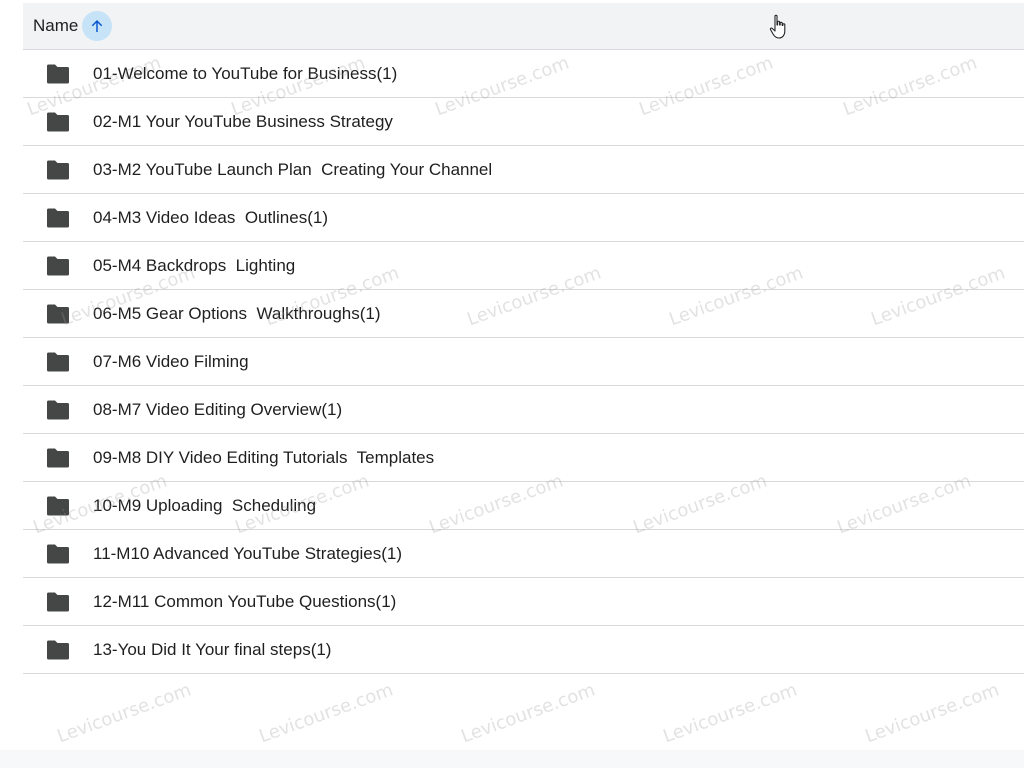 This screenshot has width=1024, height=768. What do you see at coordinates (218, 409) in the screenshot?
I see `folder-name: 08-M7 Video Editing Overview(1)` at bounding box center [218, 409].